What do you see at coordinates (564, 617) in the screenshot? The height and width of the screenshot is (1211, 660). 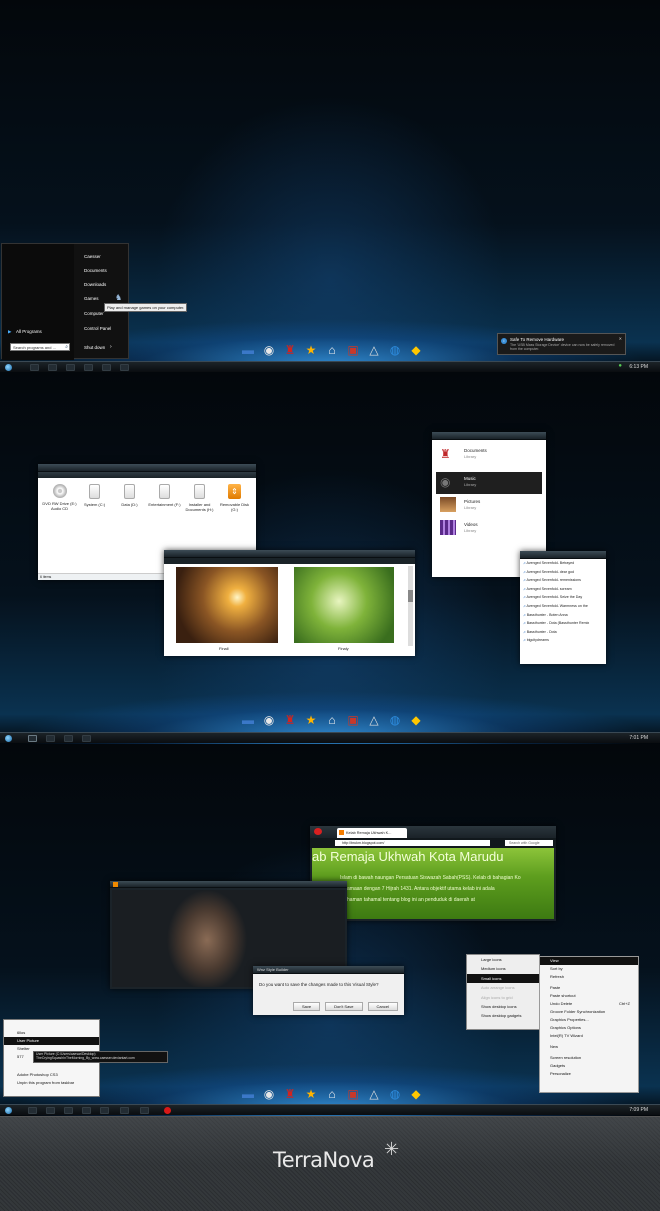 I see `song-item: ♫ Bassthunter - Boten Anna` at bounding box center [564, 617].